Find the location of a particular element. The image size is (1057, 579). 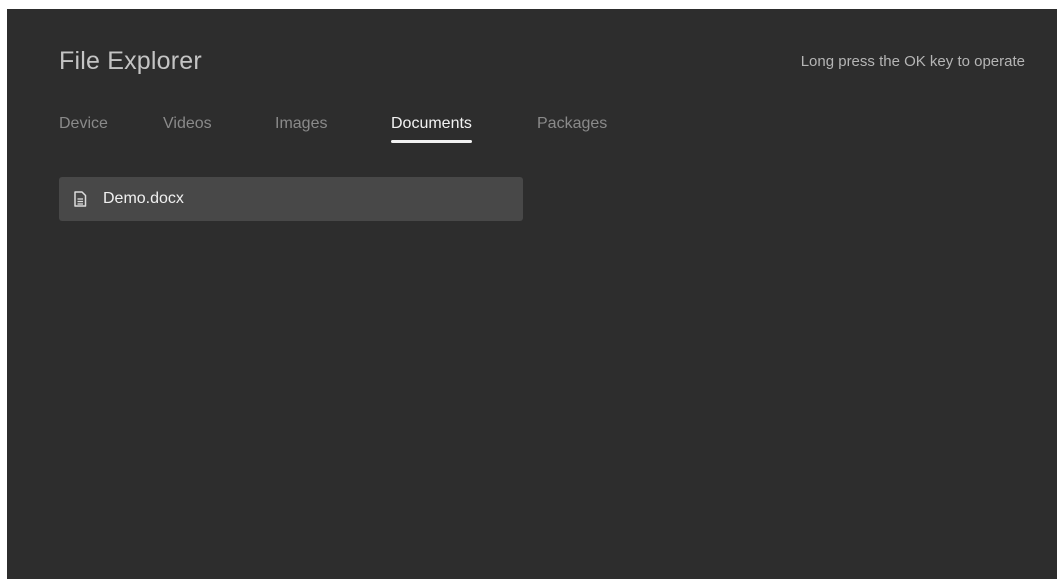

active-tab-indicator is located at coordinates (431, 141).